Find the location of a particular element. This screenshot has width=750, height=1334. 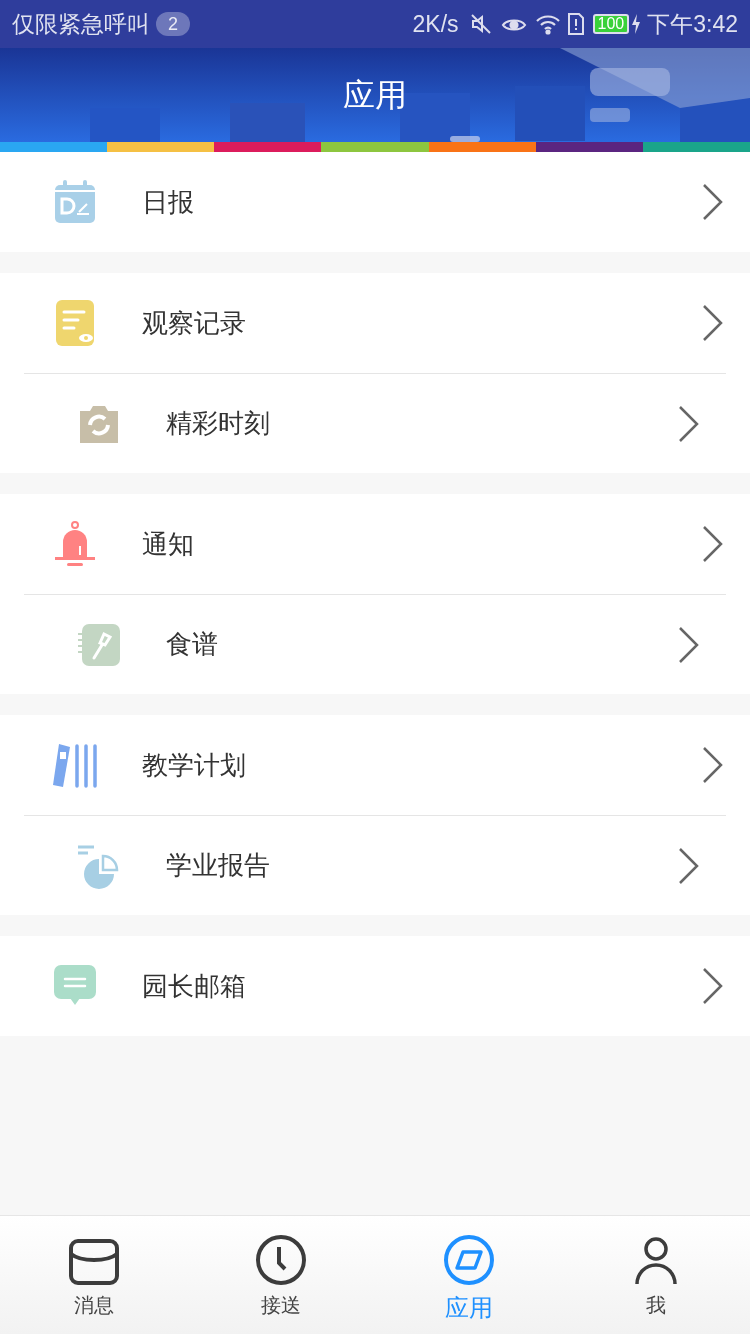

menu-item: 学业报告 is located at coordinates (375, 865).